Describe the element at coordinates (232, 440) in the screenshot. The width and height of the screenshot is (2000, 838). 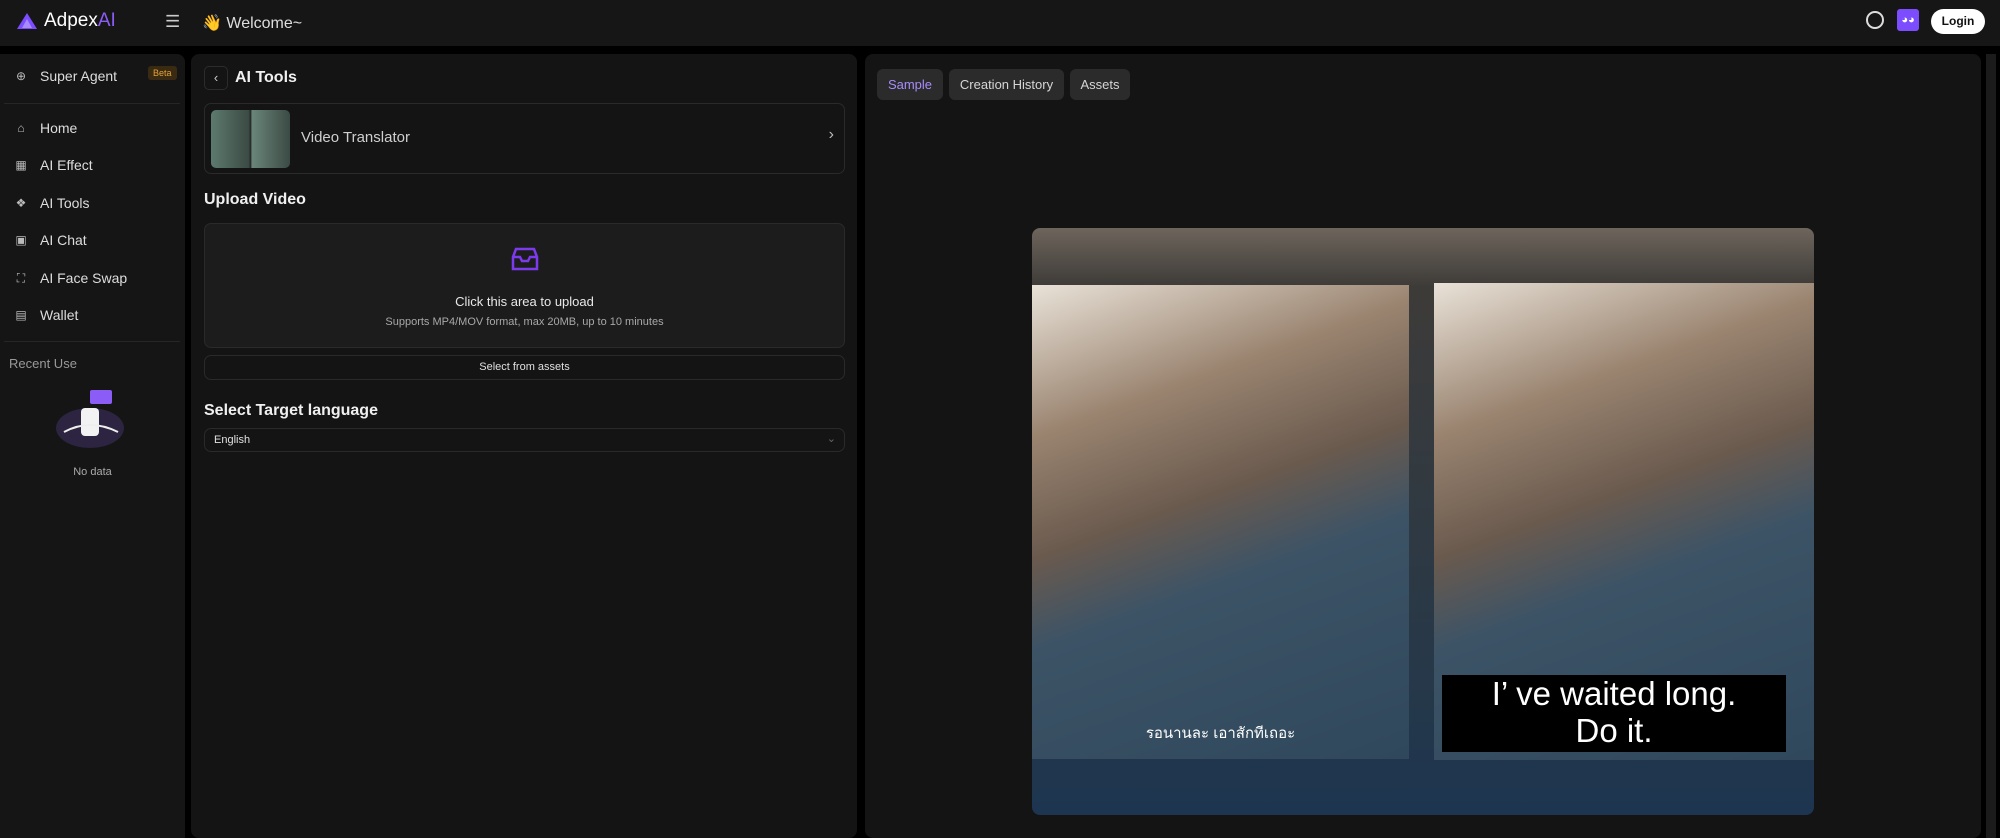
I see `selected-language: English` at that location.